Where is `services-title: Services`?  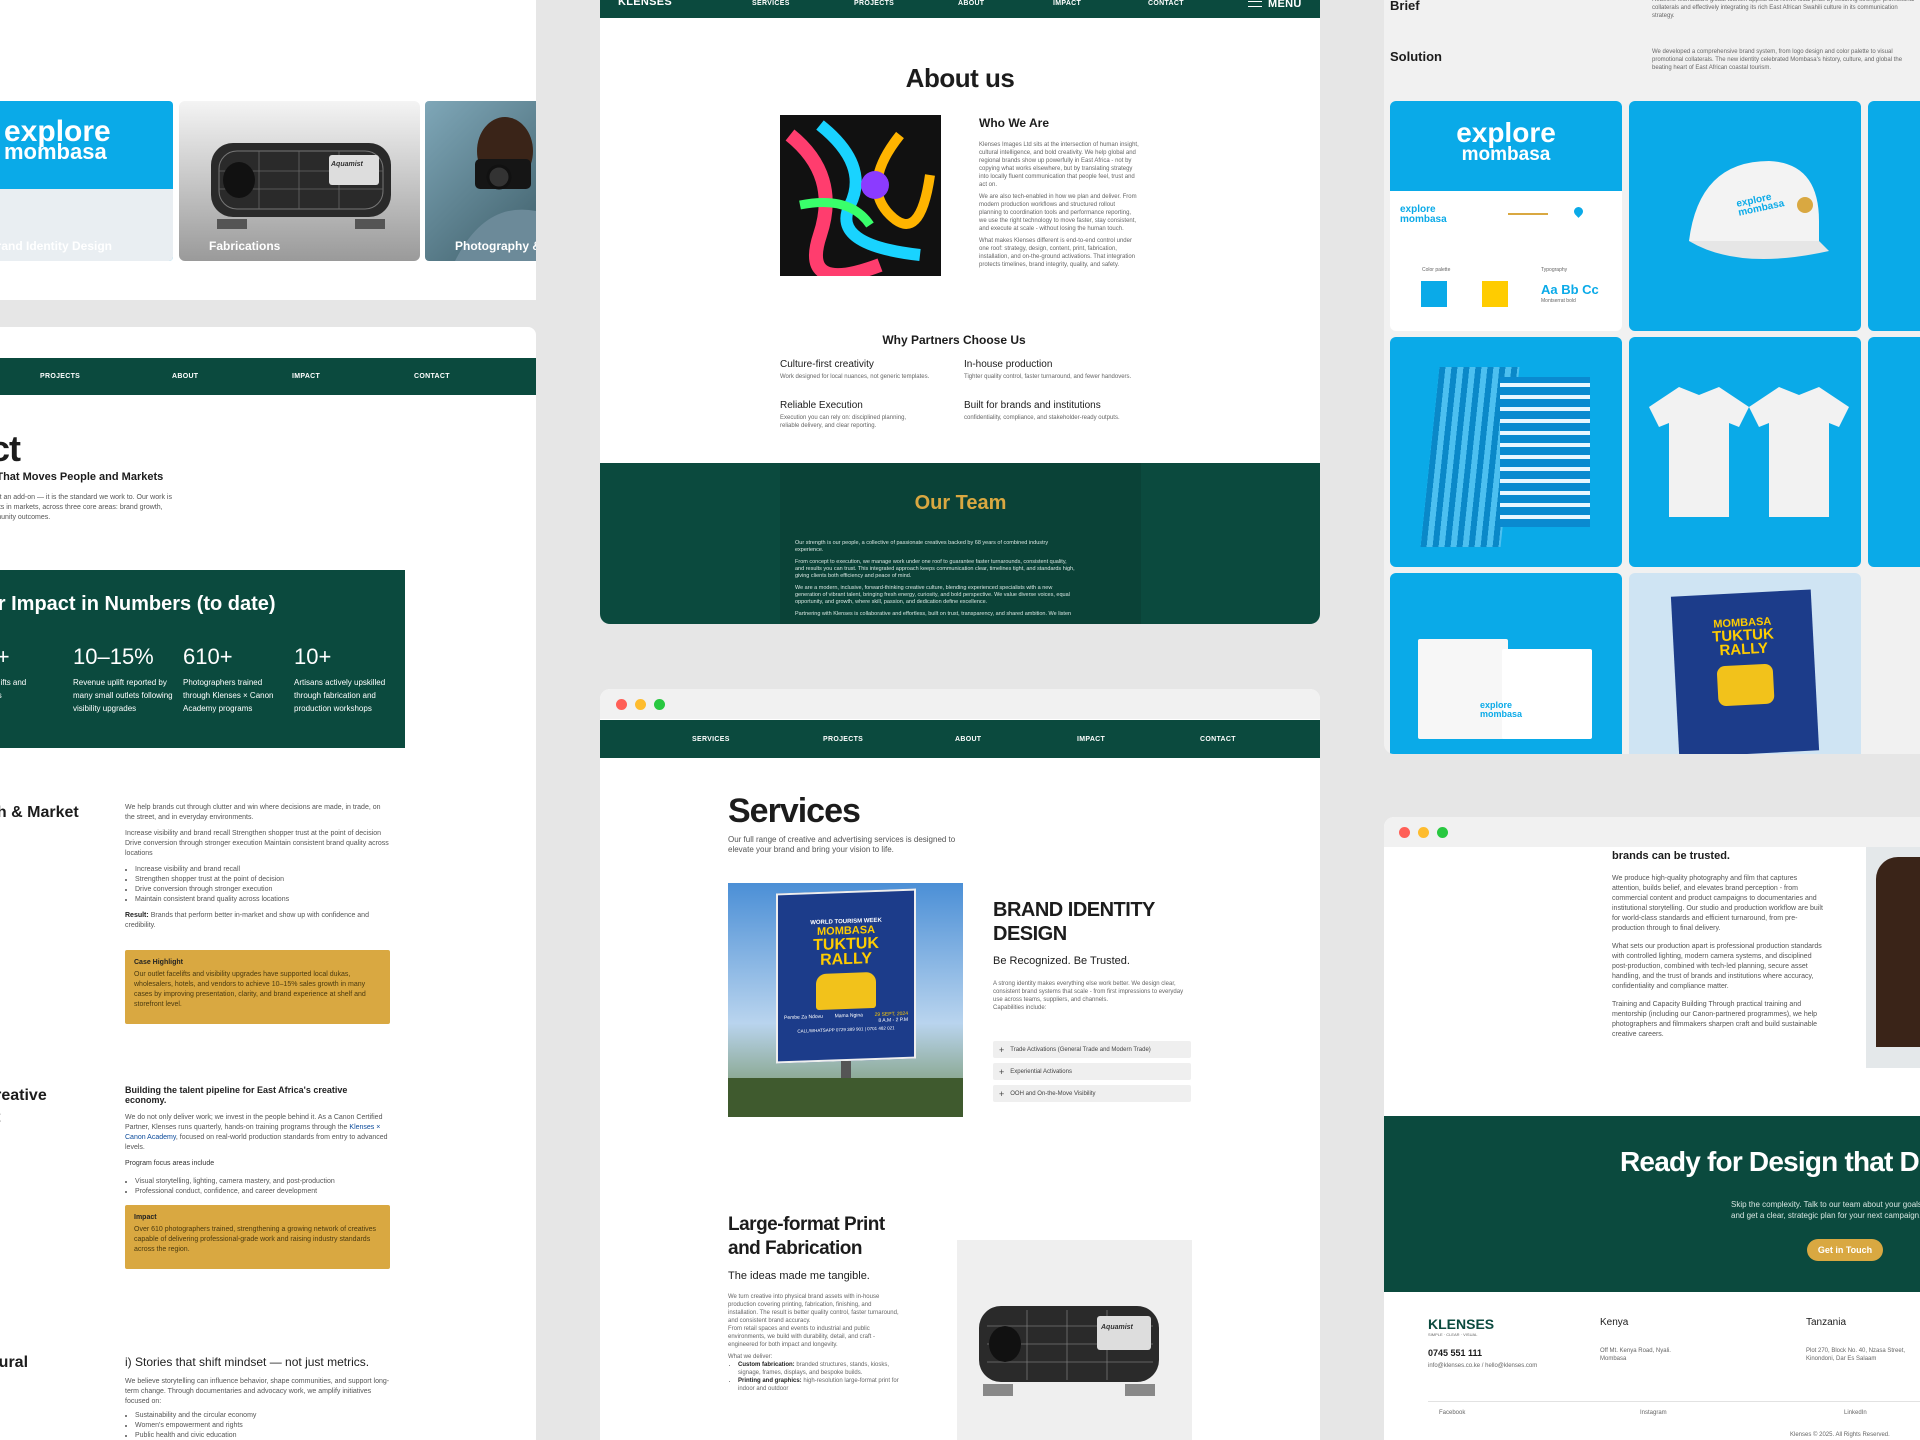 services-title: Services is located at coordinates (794, 811).